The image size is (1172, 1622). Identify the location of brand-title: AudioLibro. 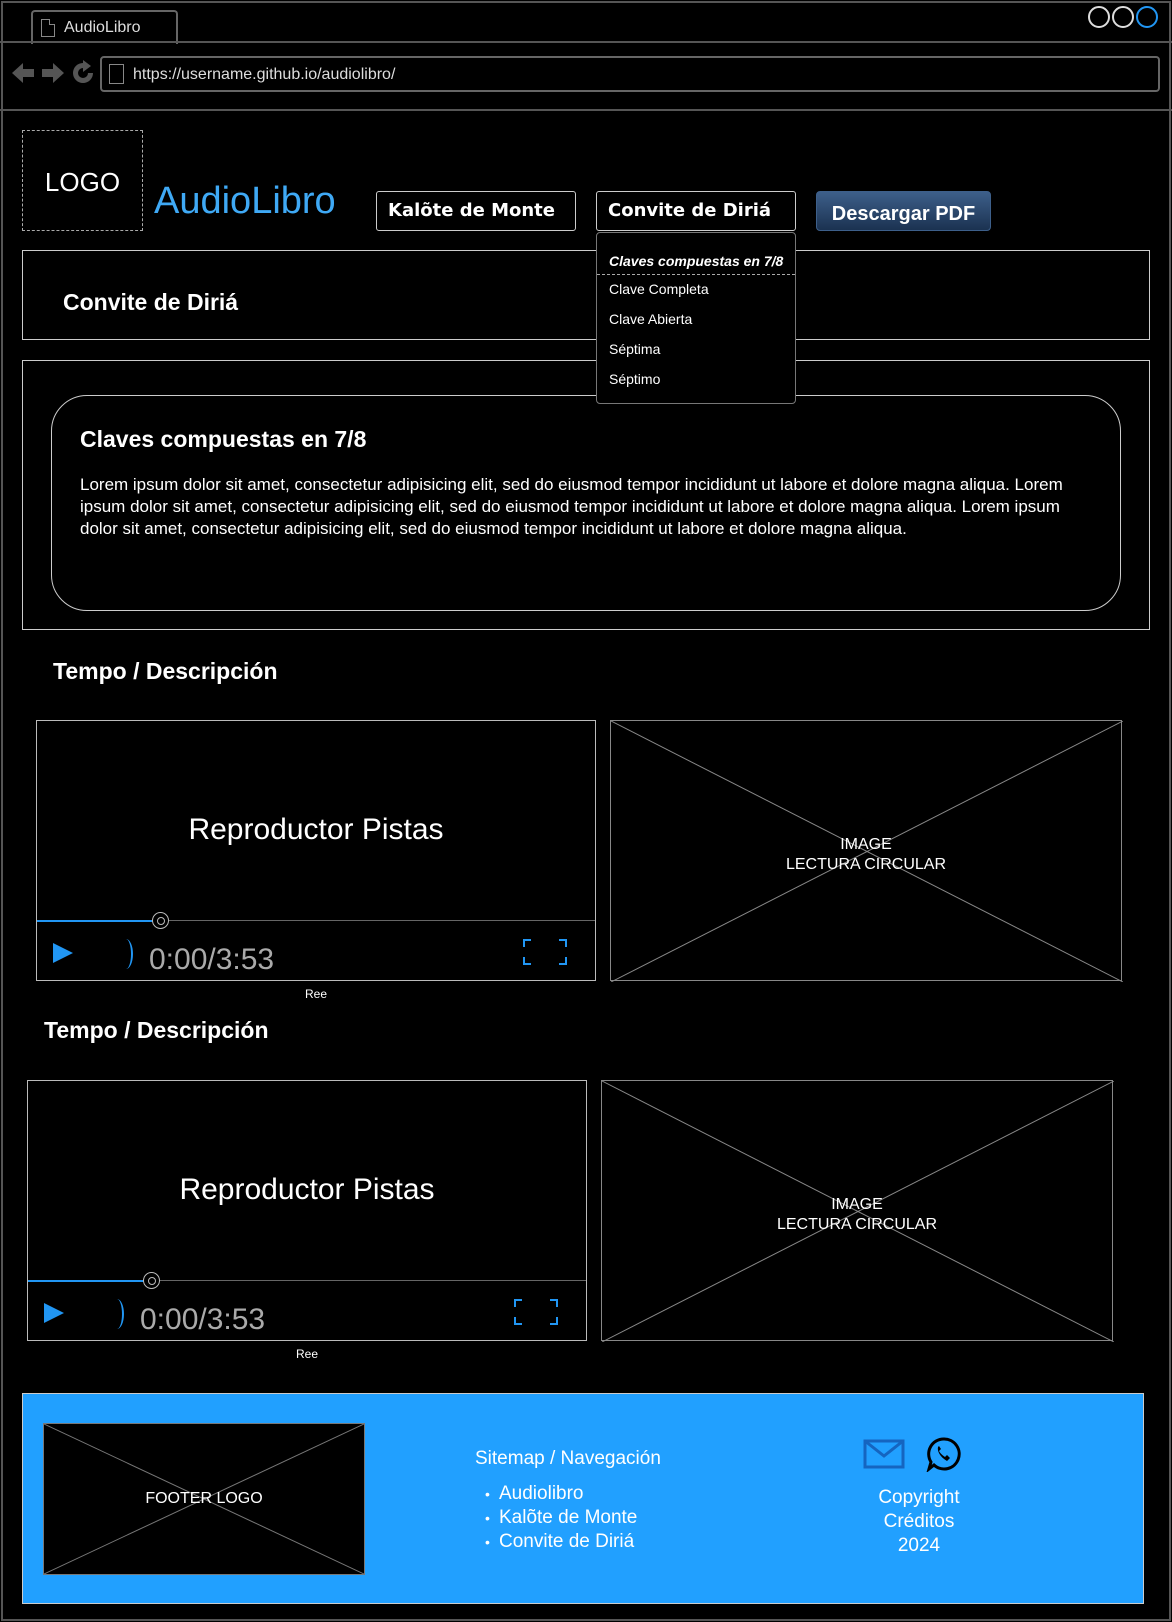
(245, 201).